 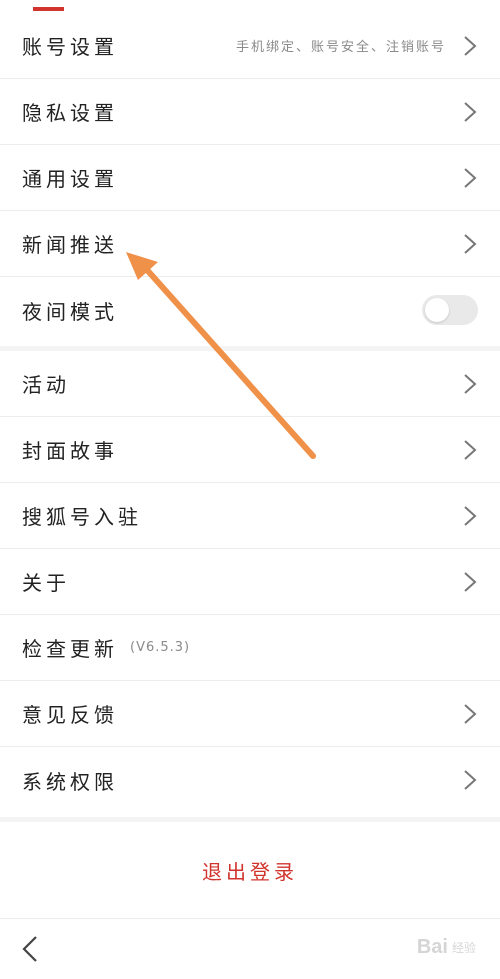 I want to click on row-label: 活动, so click(x=46, y=385).